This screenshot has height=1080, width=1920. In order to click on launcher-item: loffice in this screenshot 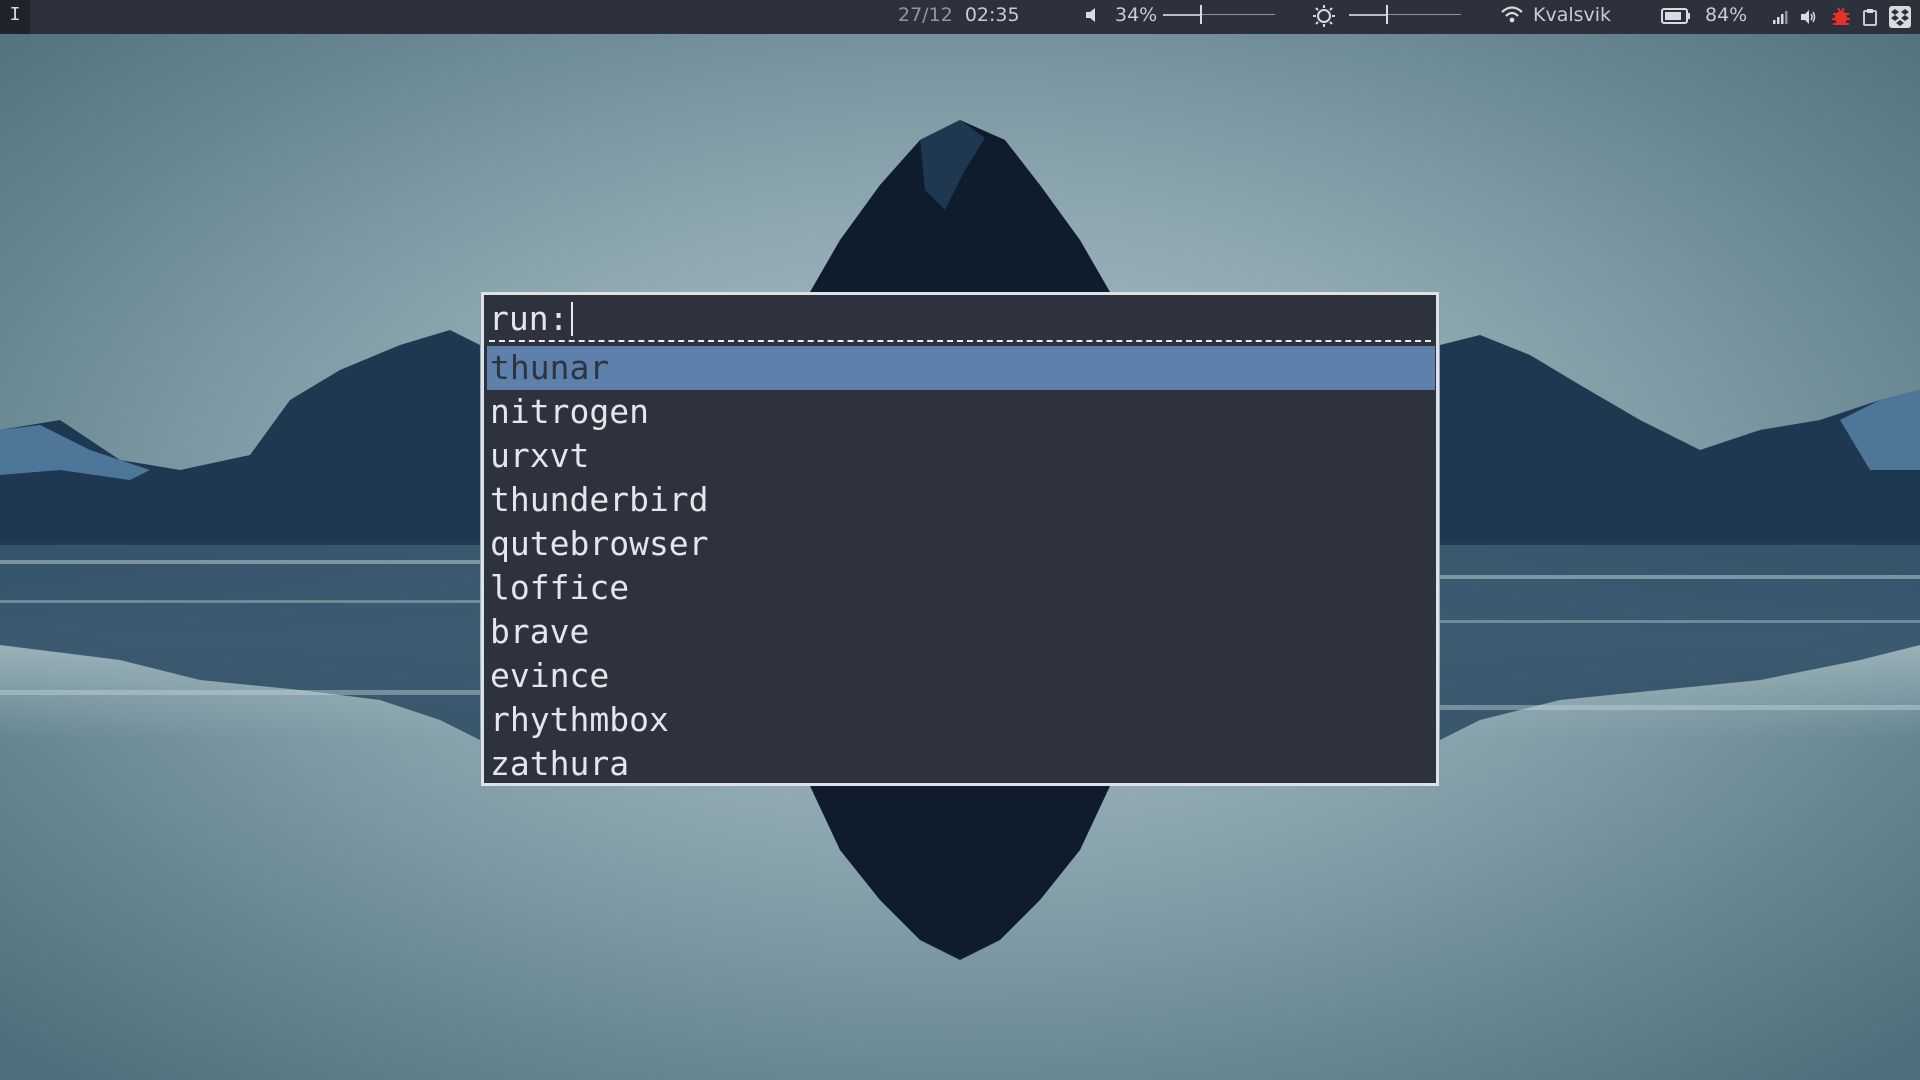, I will do `click(961, 588)`.